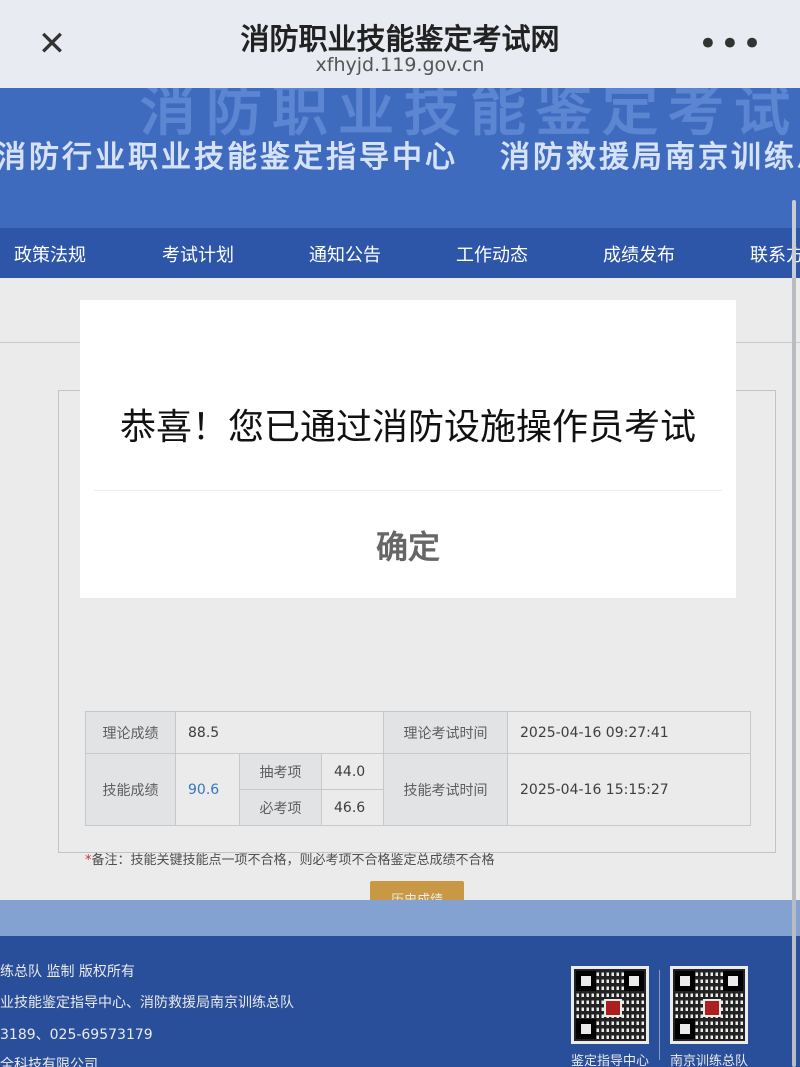 The height and width of the screenshot is (1067, 800). Describe the element at coordinates (400, 65) in the screenshot. I see `page-url: xfhyjd.119.gov.cn` at that location.